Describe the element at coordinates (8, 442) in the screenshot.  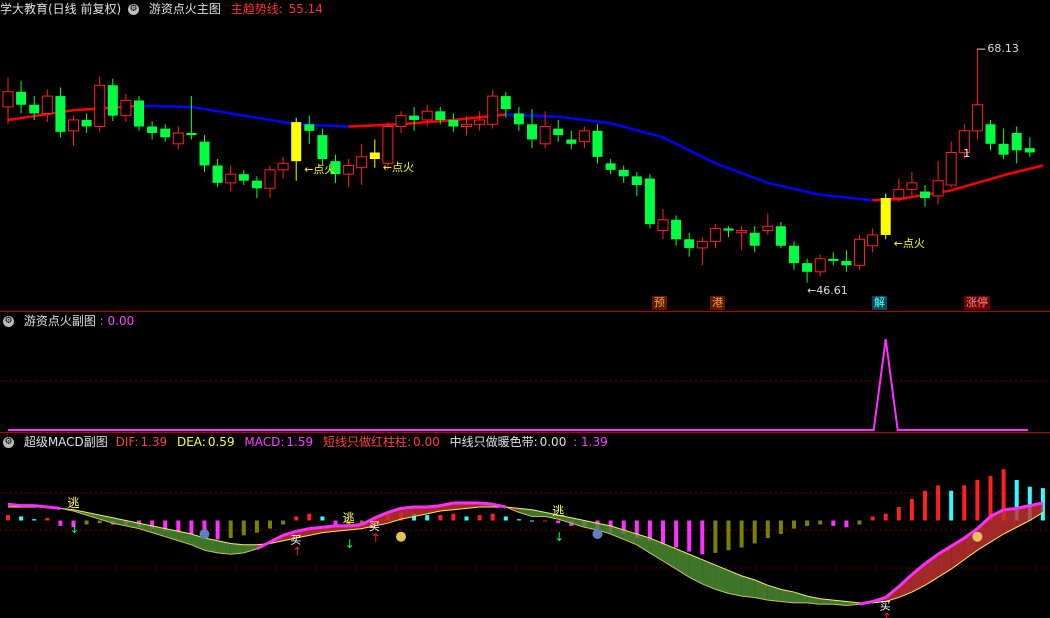
I see `macd-settings-icon: ⚙` at that location.